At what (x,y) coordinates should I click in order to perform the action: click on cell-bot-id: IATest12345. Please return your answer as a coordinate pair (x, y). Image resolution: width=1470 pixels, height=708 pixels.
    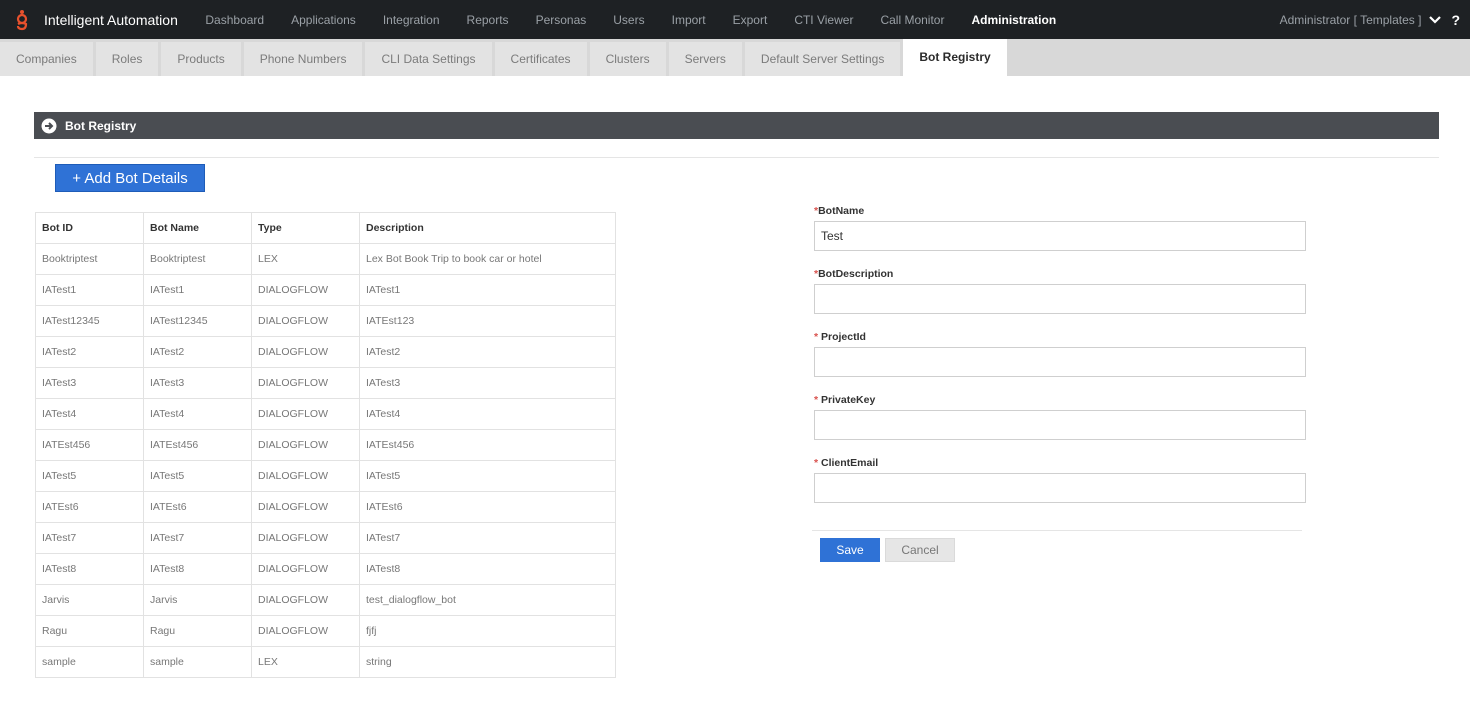
    Looking at the image, I should click on (89, 321).